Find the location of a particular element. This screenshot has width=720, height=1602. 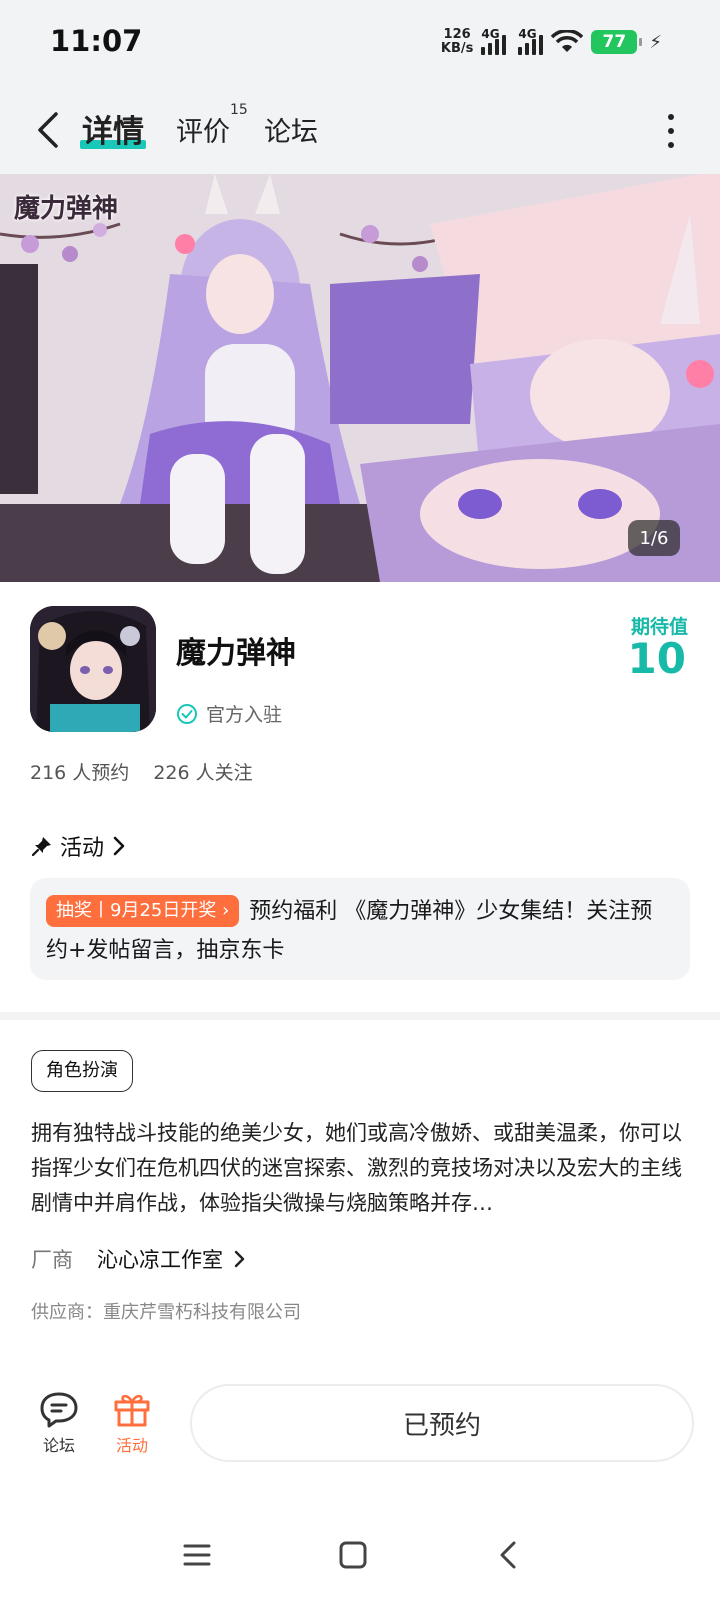

banner-logo: 魔力弹神 is located at coordinates (66, 209).